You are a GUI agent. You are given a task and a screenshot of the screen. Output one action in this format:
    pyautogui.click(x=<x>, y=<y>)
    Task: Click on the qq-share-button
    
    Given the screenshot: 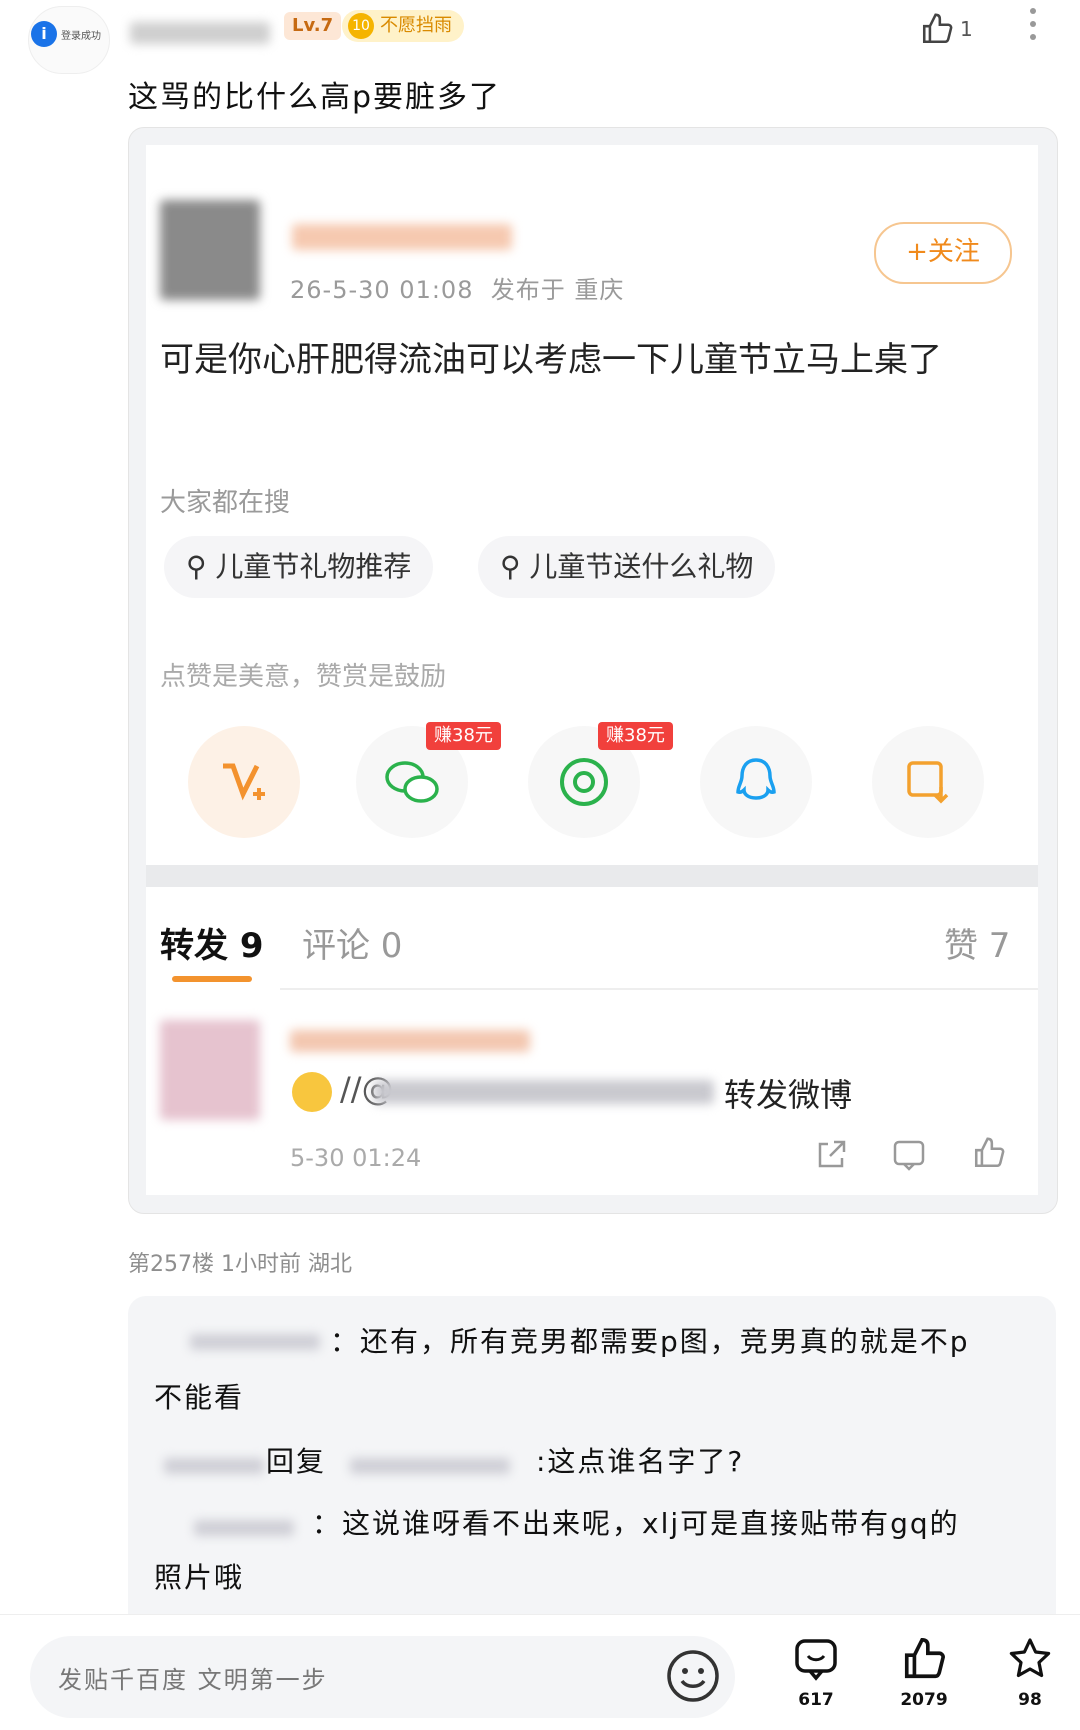 What is the action you would take?
    pyautogui.click(x=756, y=782)
    